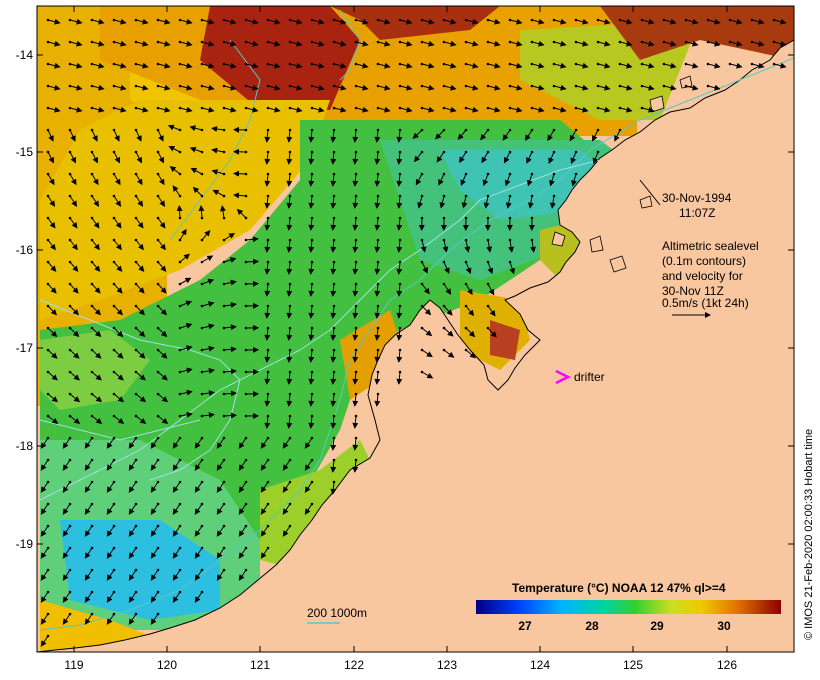 Image resolution: width=820 pixels, height=680 pixels. Describe the element at coordinates (697, 213) in the screenshot. I see `time-label: 11:07Z` at that location.